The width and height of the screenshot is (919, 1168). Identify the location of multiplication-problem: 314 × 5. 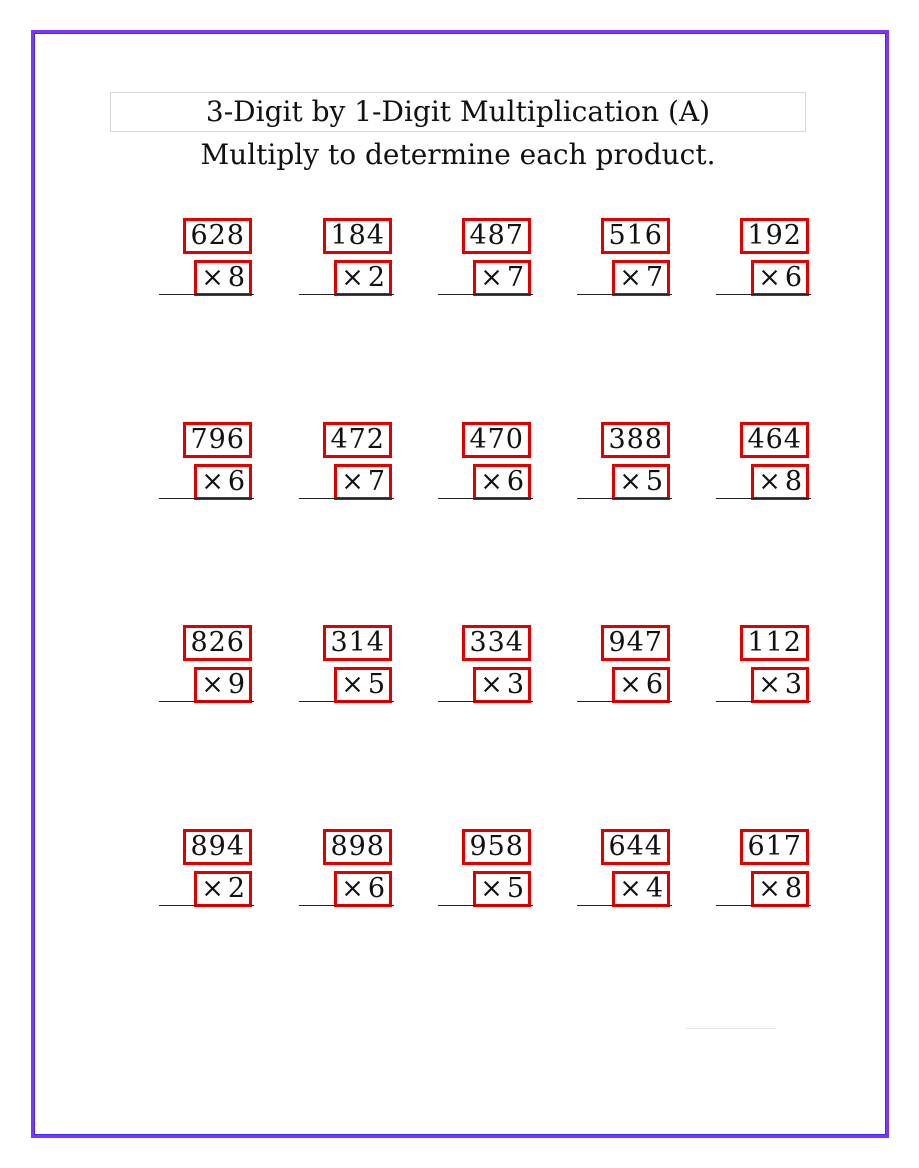
(346, 670).